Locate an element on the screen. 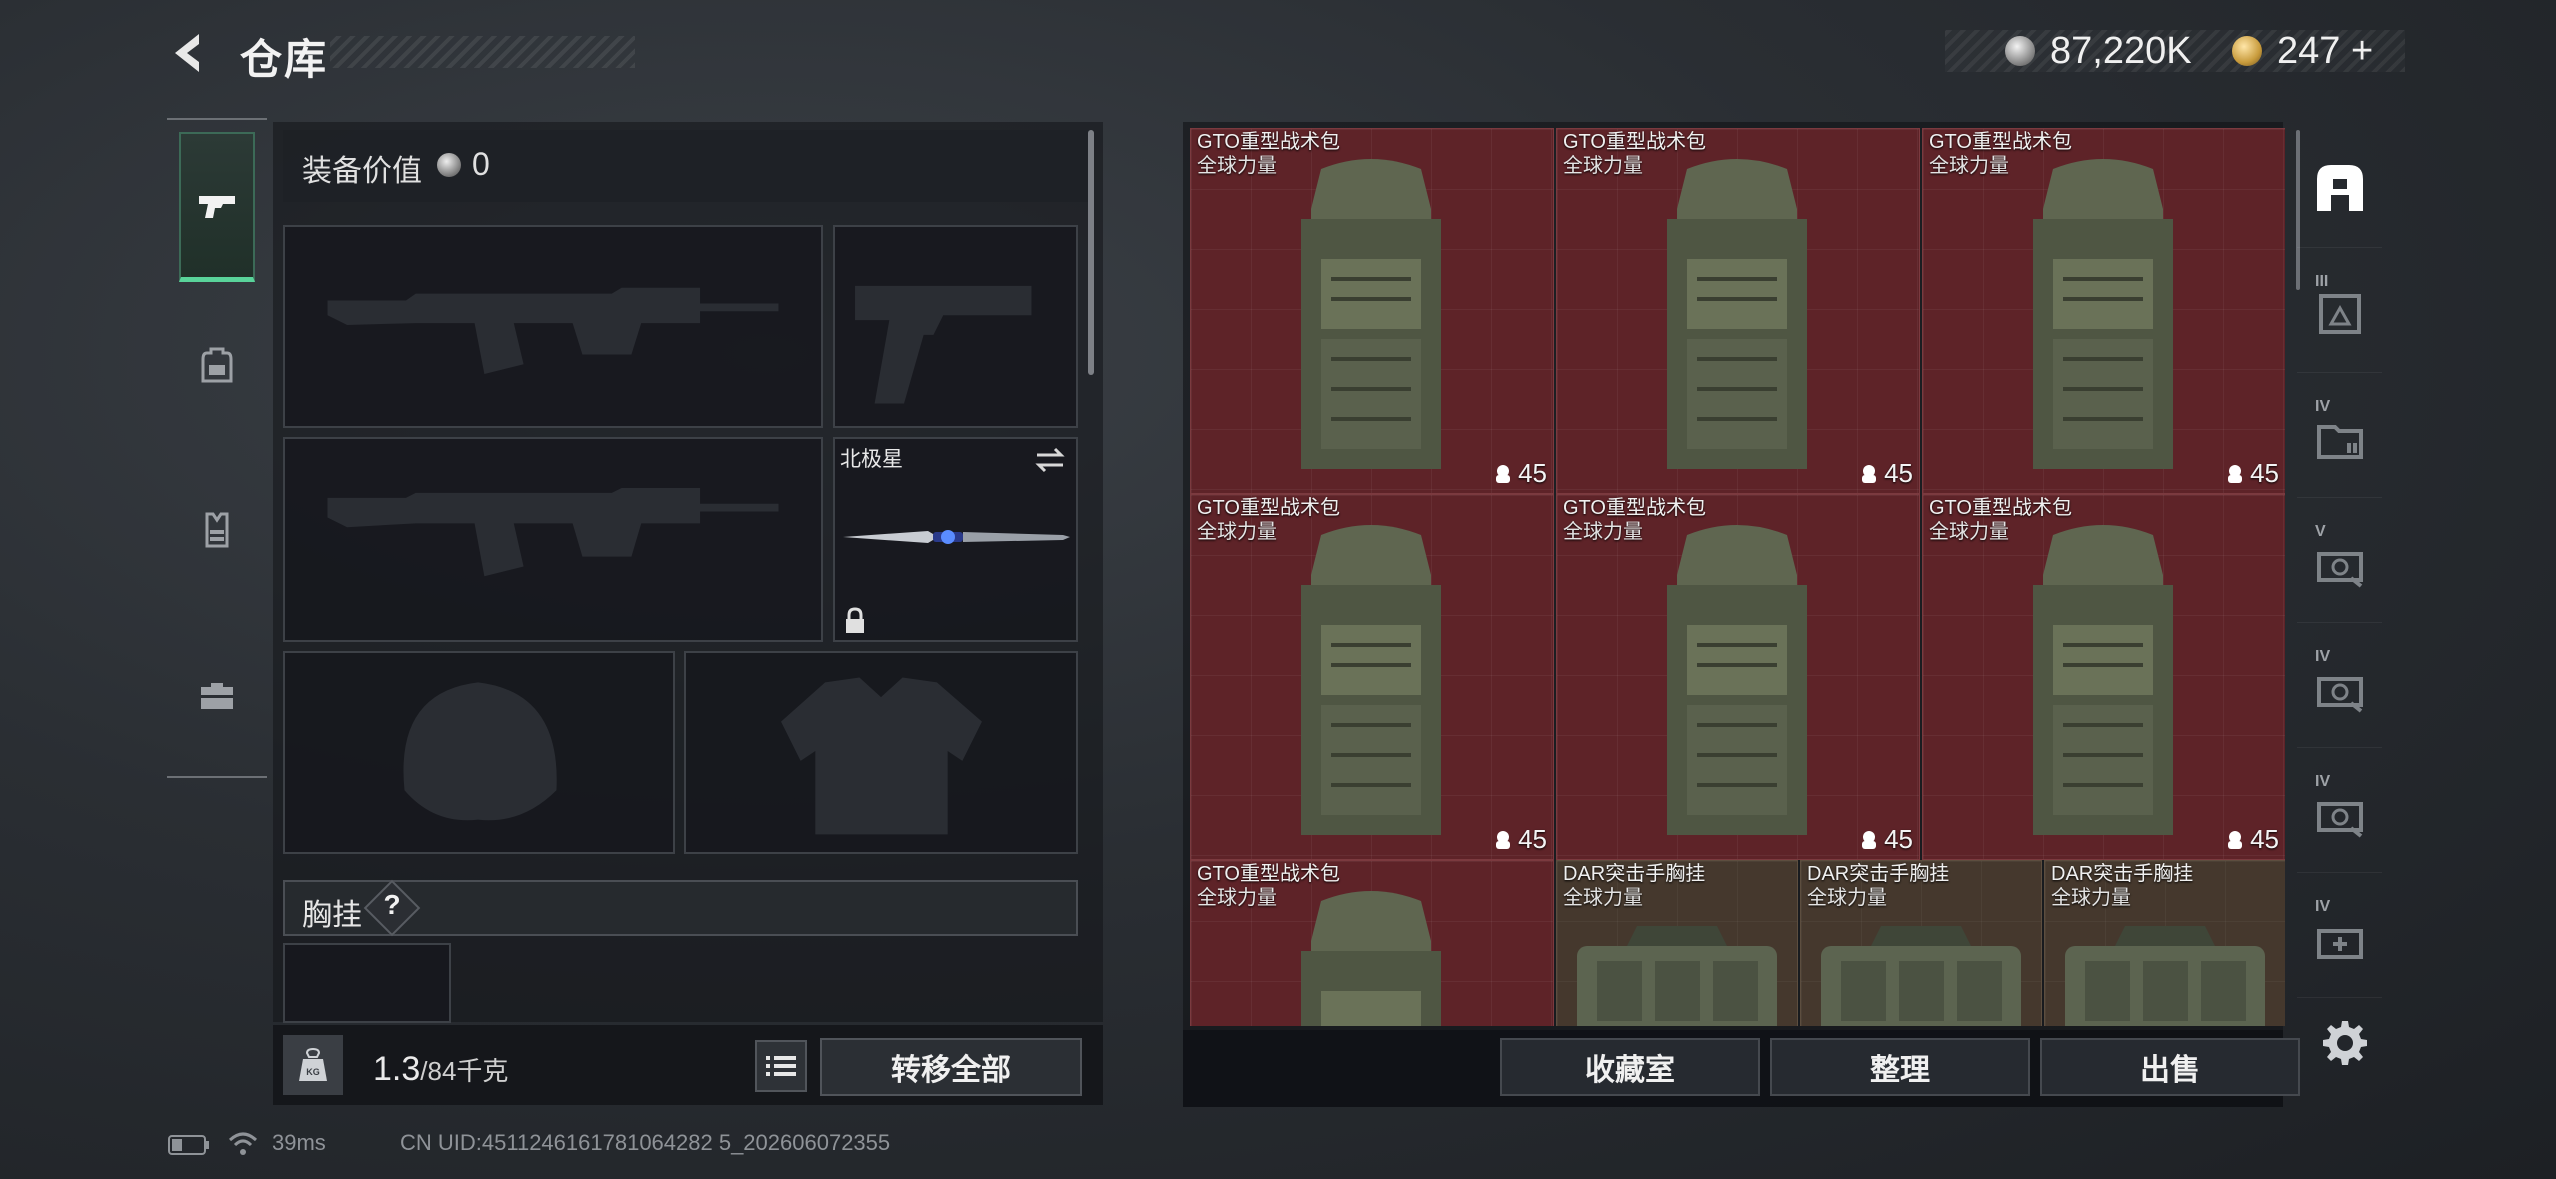 The image size is (2556, 1179). toolbox-icon is located at coordinates (217, 696).